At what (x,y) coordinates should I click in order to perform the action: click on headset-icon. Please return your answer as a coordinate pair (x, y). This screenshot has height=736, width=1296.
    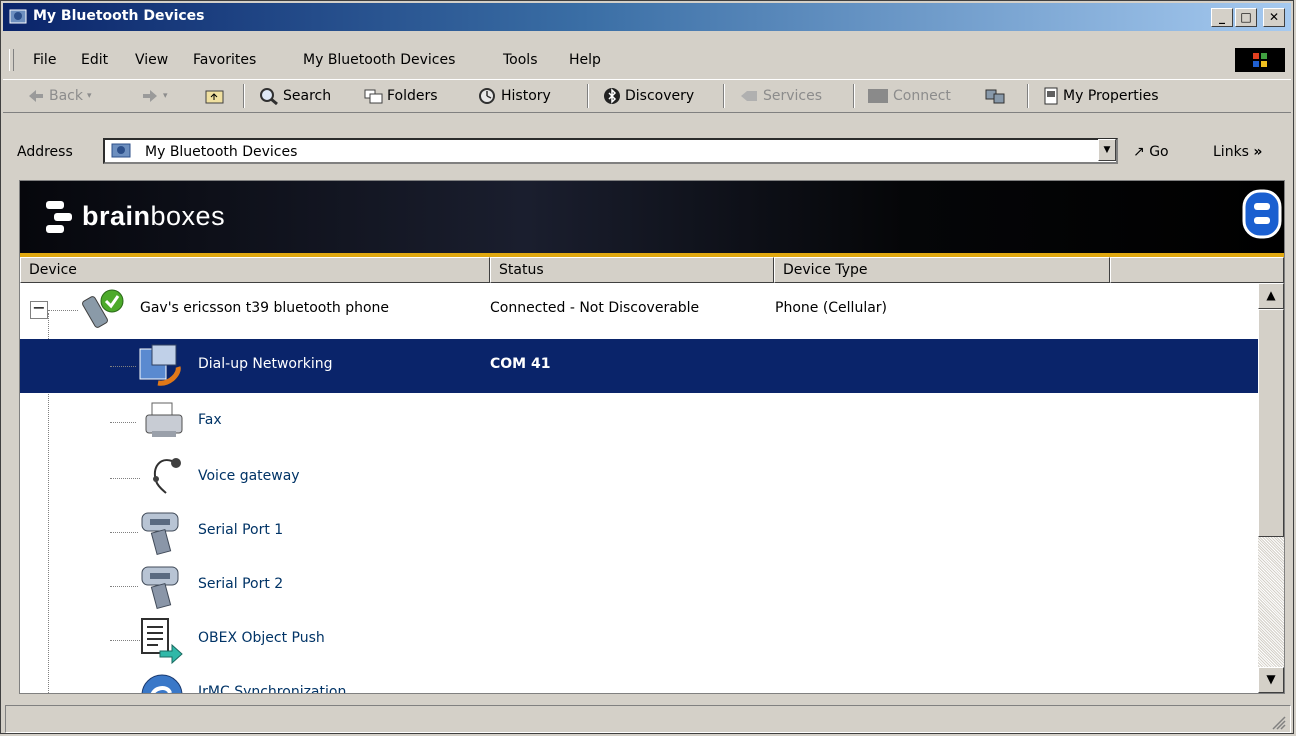
    Looking at the image, I should click on (167, 476).